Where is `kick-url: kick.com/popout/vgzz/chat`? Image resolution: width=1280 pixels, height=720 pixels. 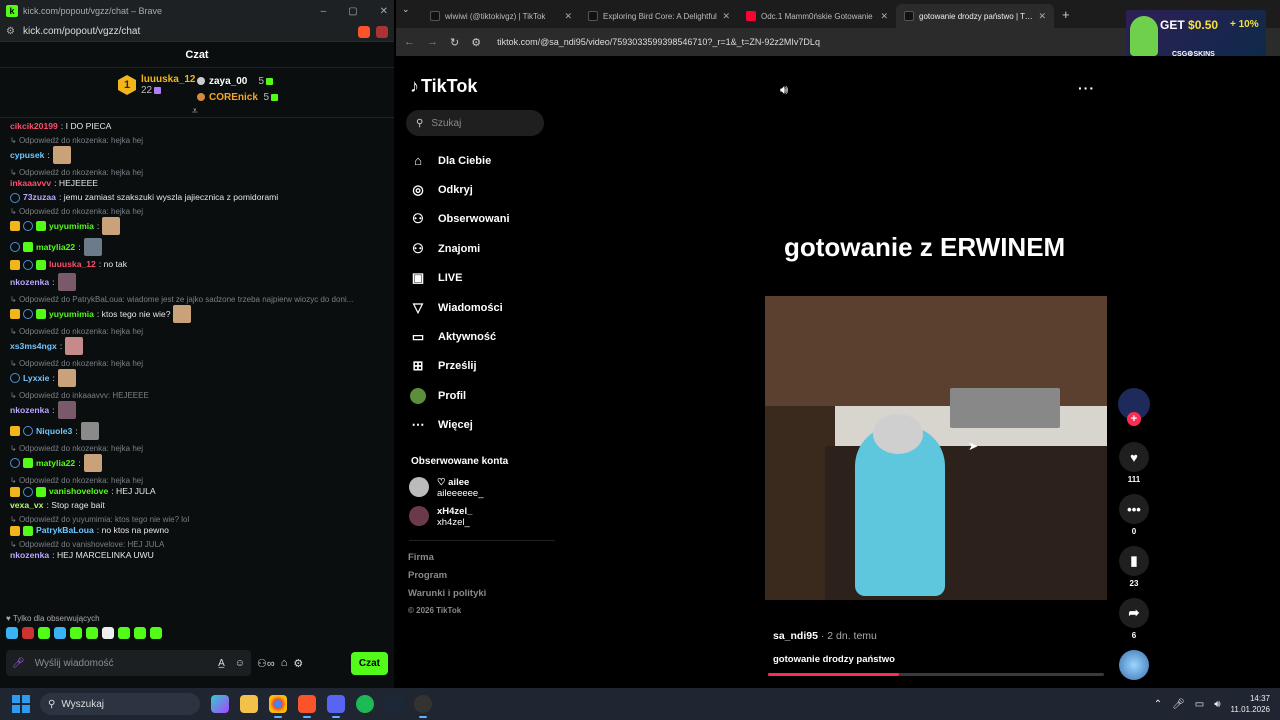
kick-url: kick.com/popout/vgzz/chat is located at coordinates (81, 31).